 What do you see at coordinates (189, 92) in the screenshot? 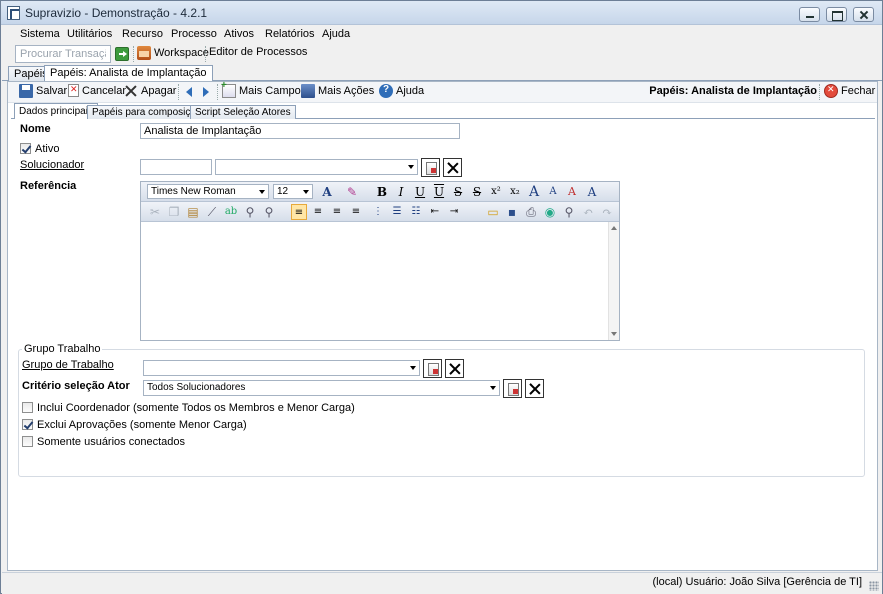
I see `previous-record-button` at bounding box center [189, 92].